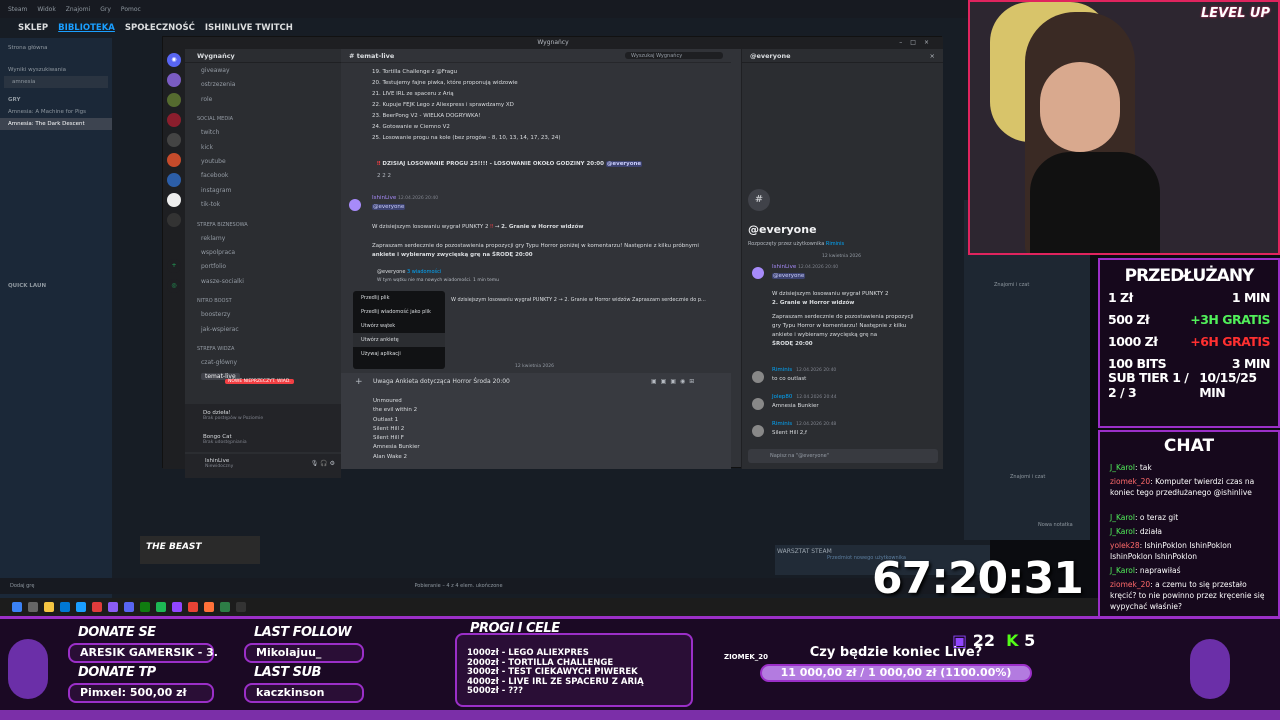 The image size is (1280, 720). I want to click on channel-item: youtube, so click(213, 161).